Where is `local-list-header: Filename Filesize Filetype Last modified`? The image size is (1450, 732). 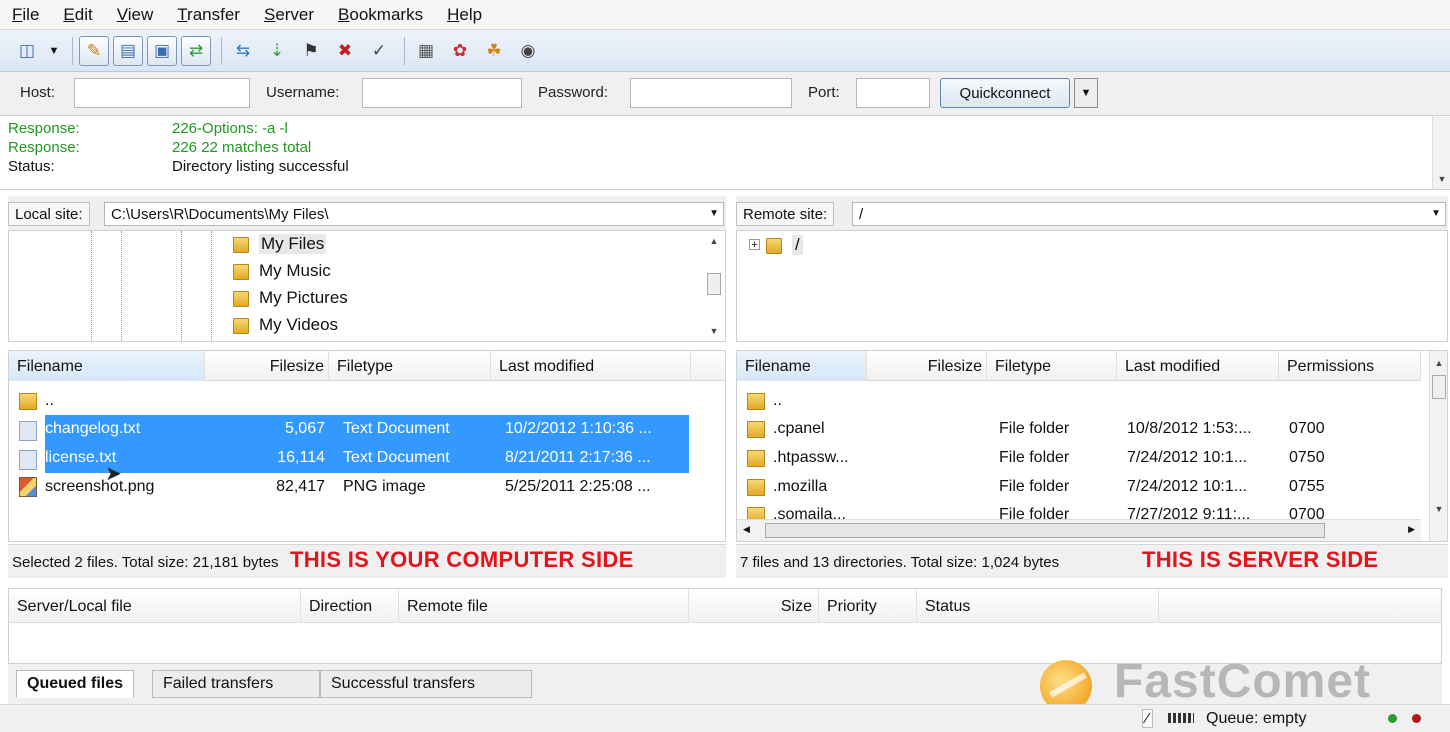 local-list-header: Filename Filesize Filetype Last modified is located at coordinates (367, 366).